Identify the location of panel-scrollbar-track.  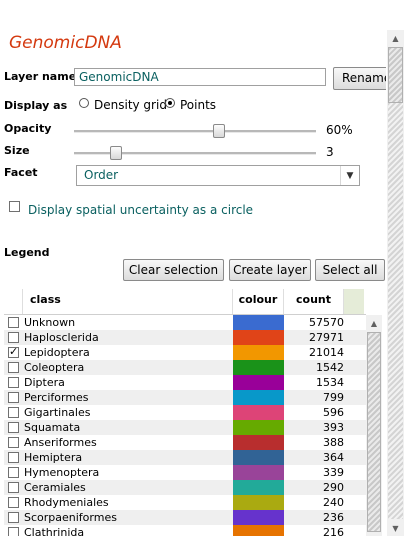
(395, 311).